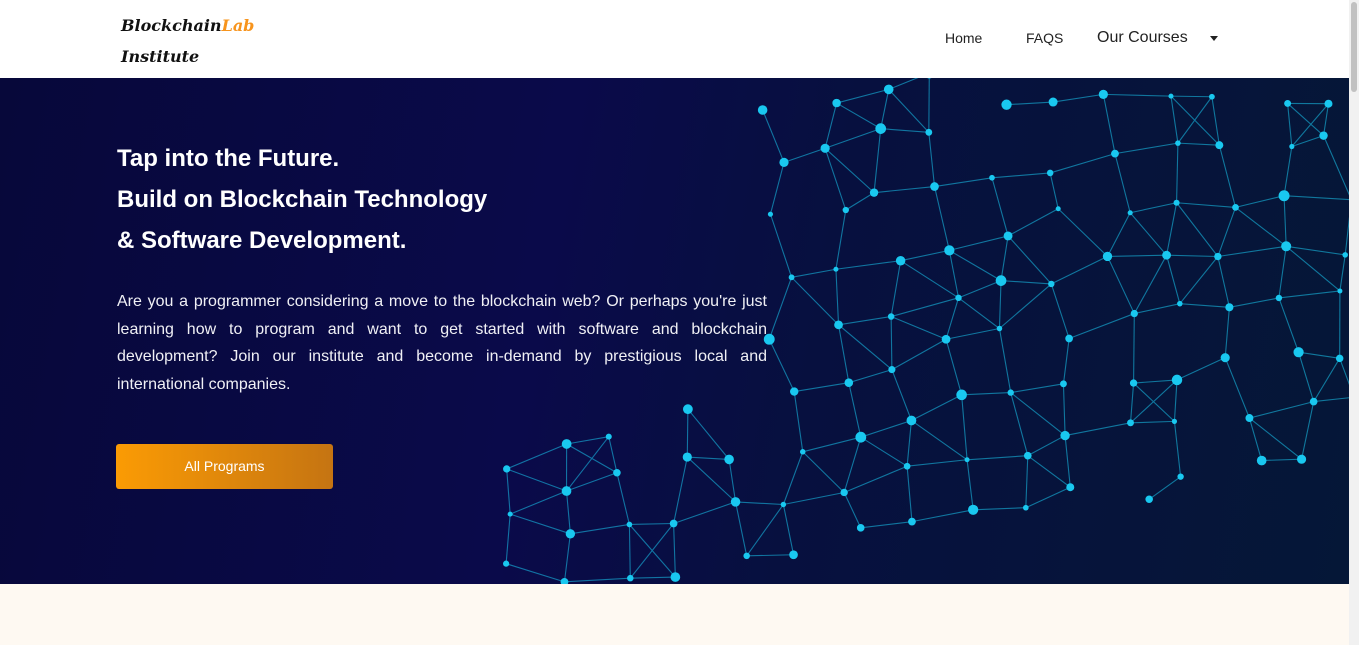  I want to click on nav-faqs-link: FAQS, so click(1044, 38).